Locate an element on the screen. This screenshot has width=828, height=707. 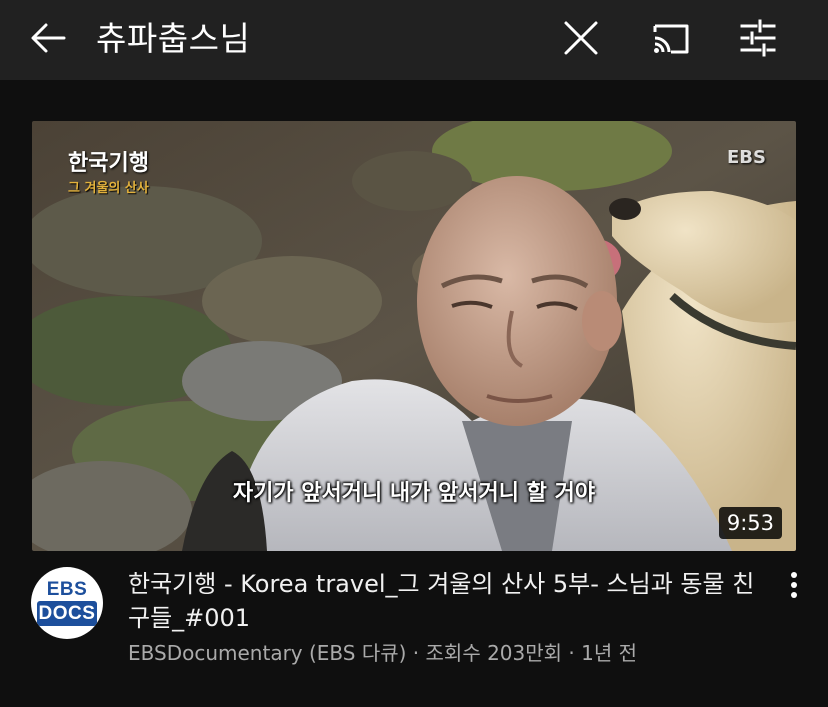
filter-button is located at coordinates (758, 38).